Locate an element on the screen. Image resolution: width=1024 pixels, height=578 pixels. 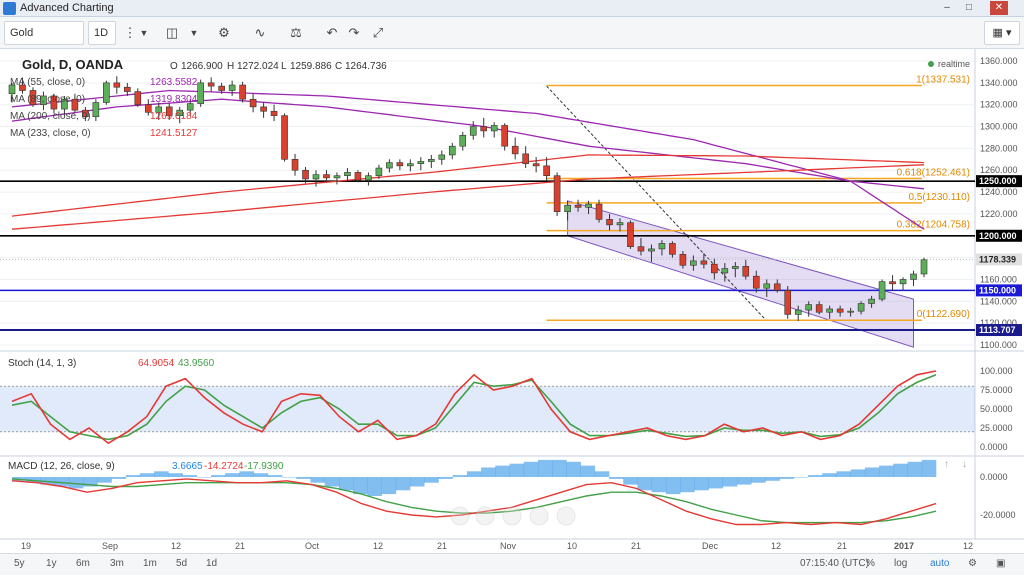
window-title: Advanced Charting is located at coordinates (67, 8).